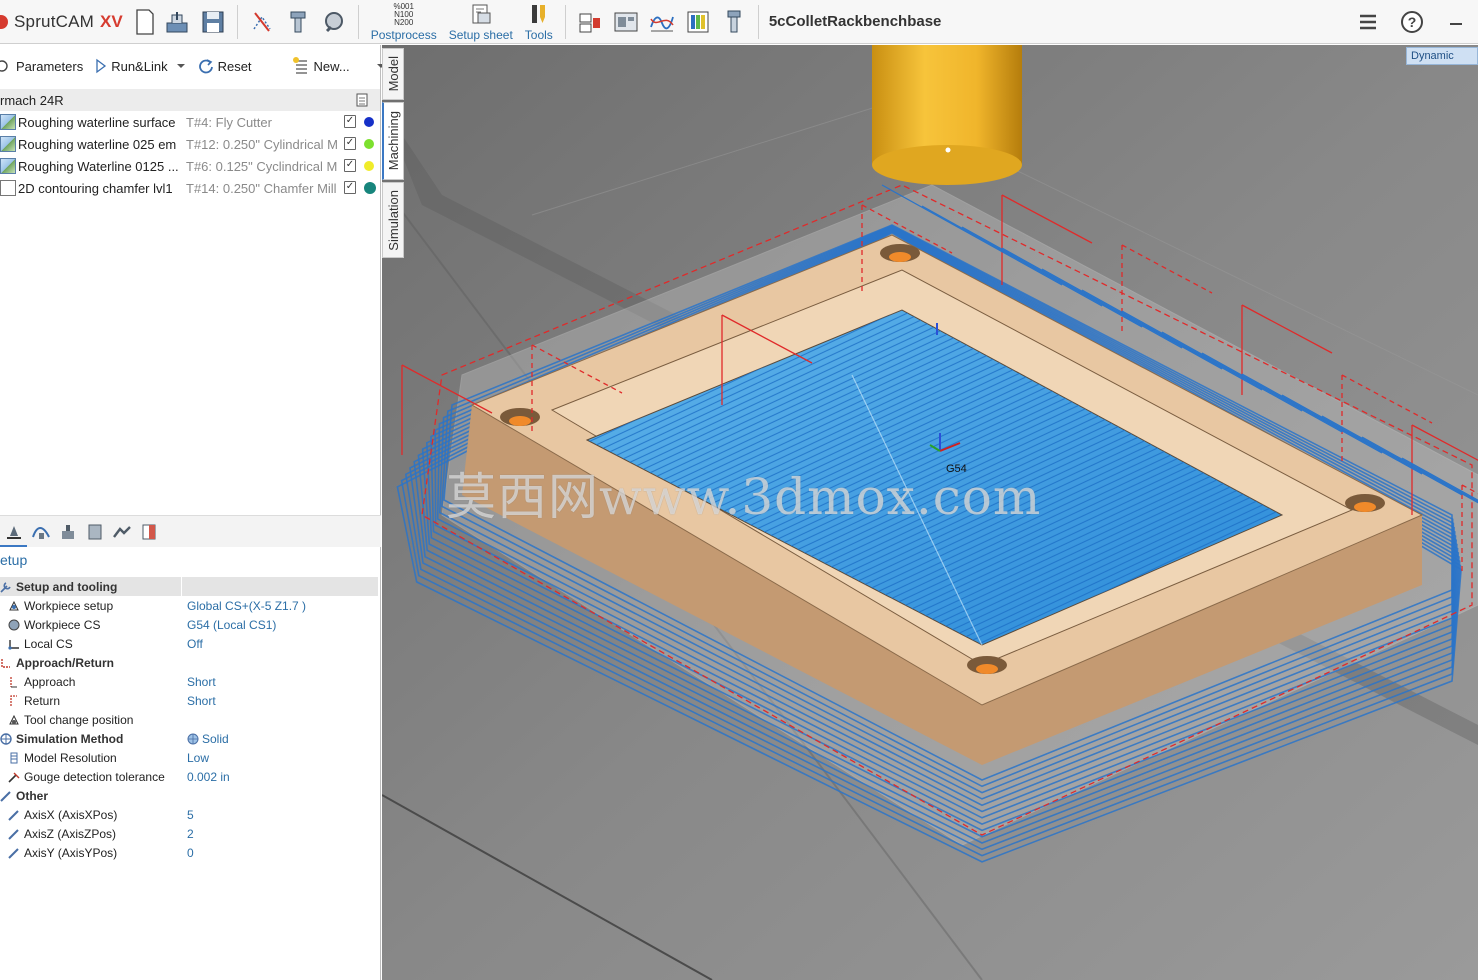  I want to click on parameters-button: Parameters, so click(44, 66).